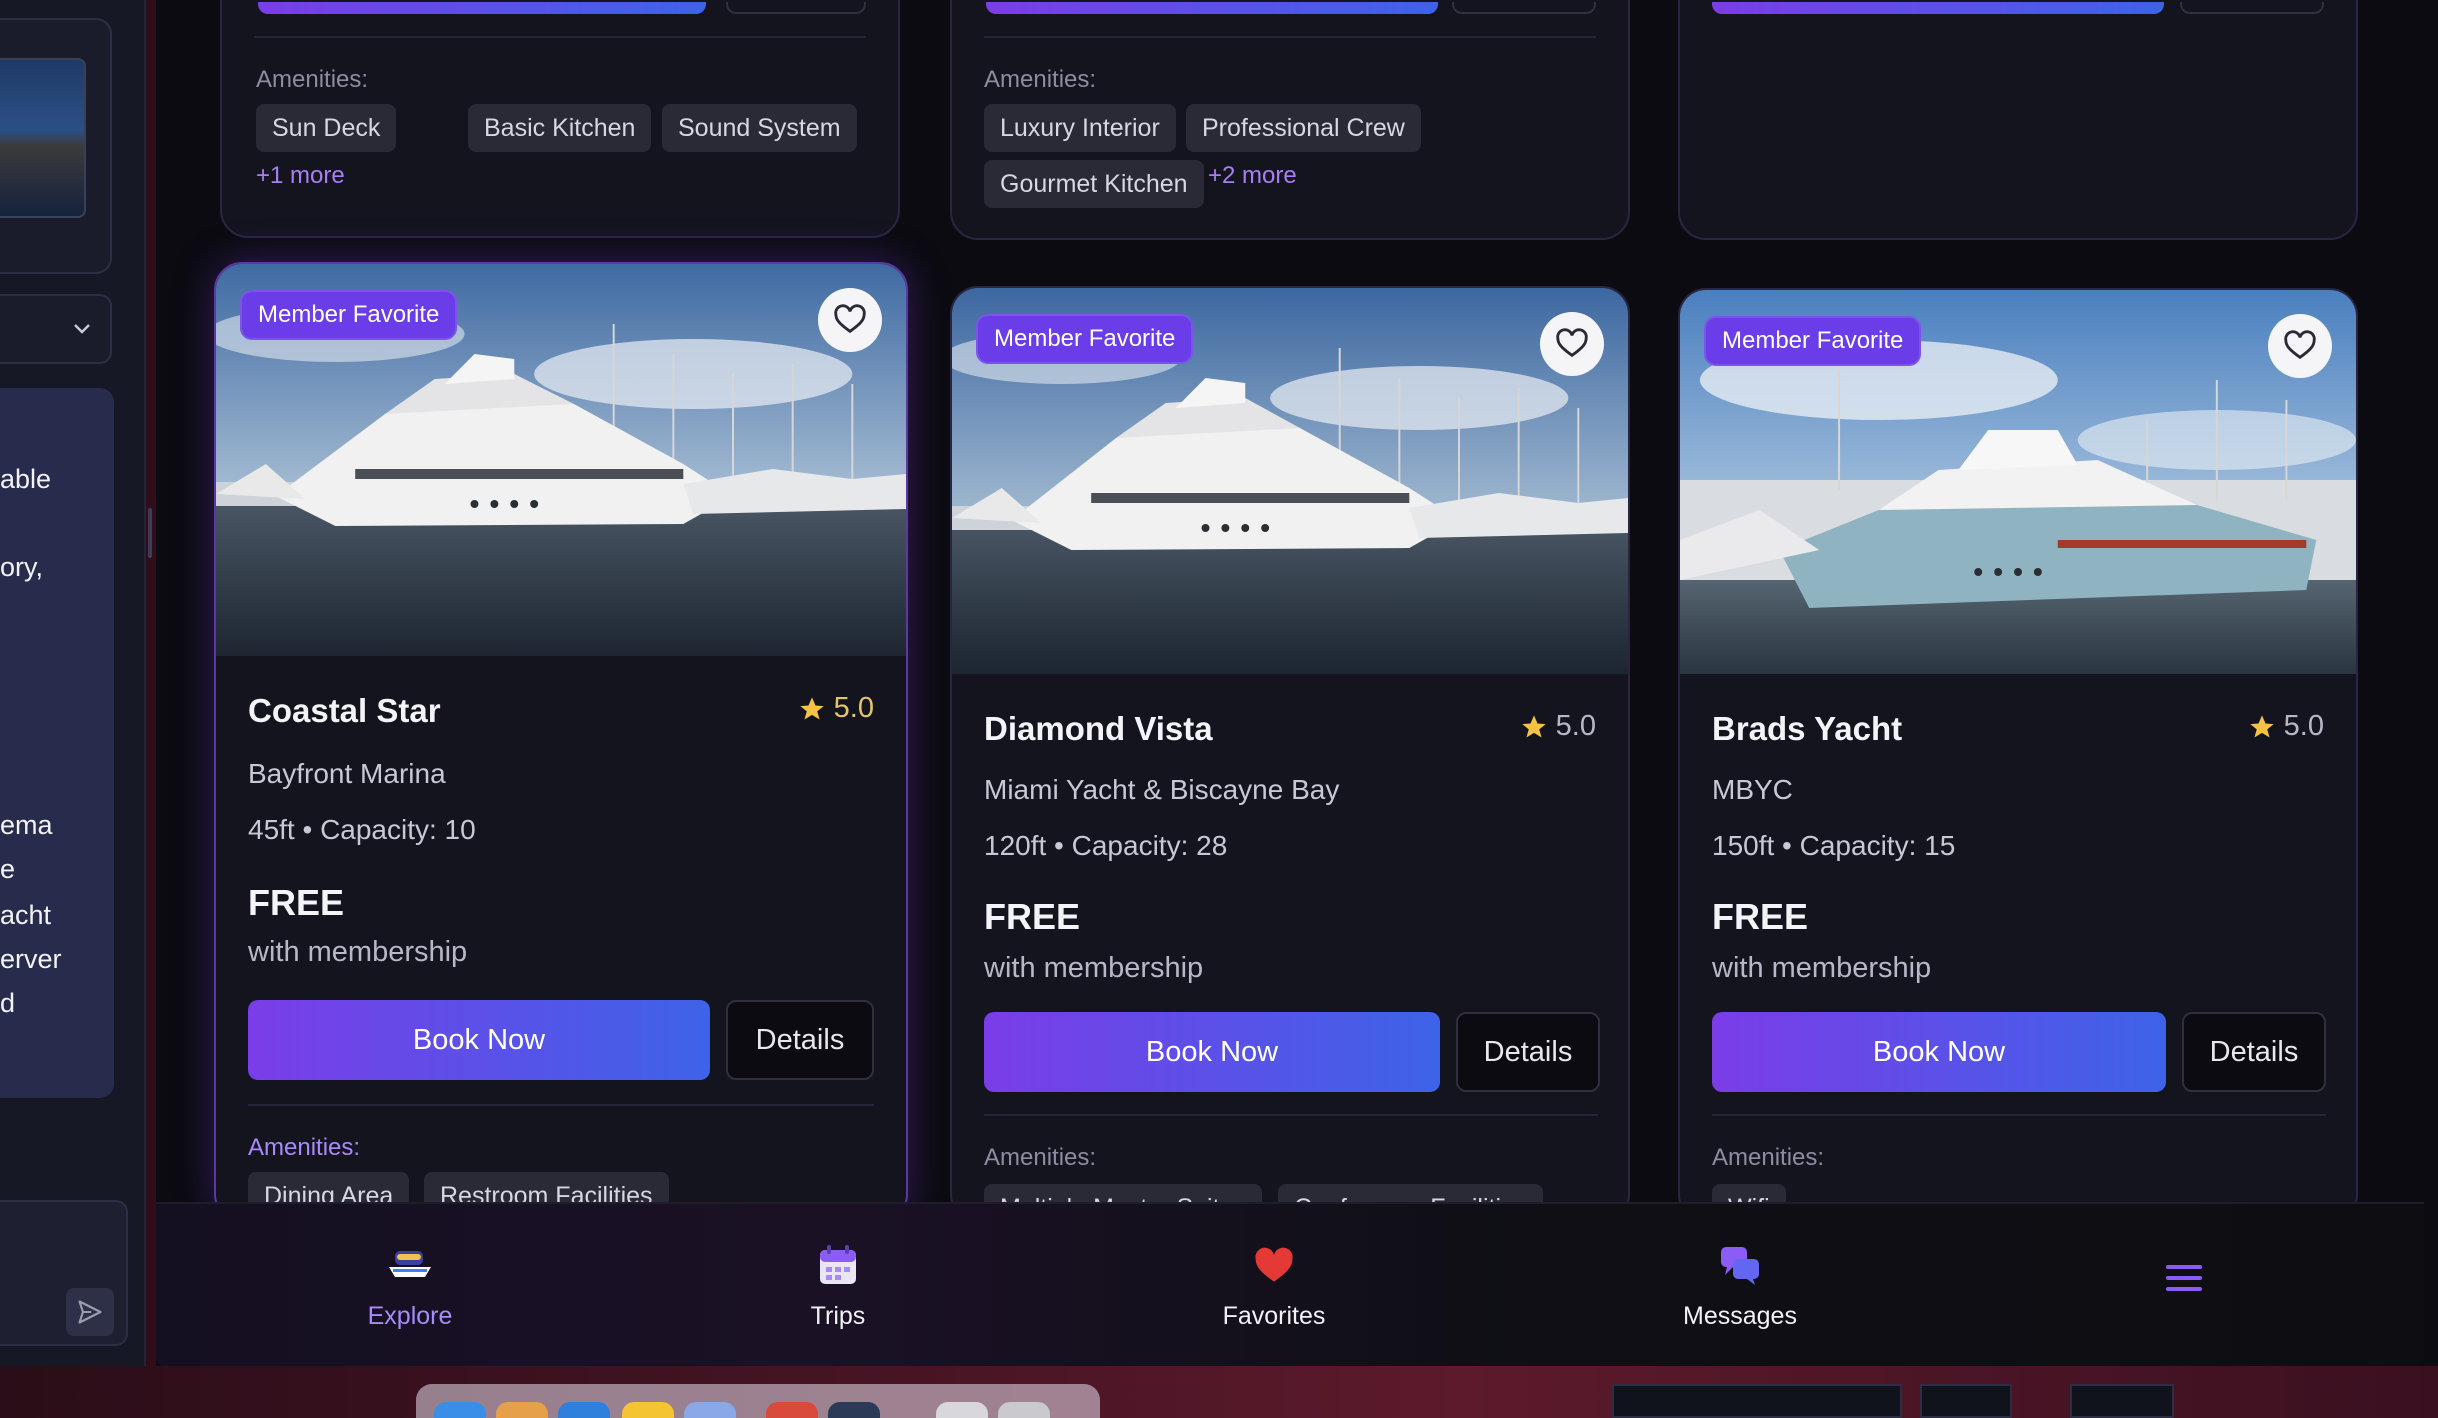 This screenshot has height=1418, width=2438. I want to click on nav-messages: Messages, so click(1740, 1286).